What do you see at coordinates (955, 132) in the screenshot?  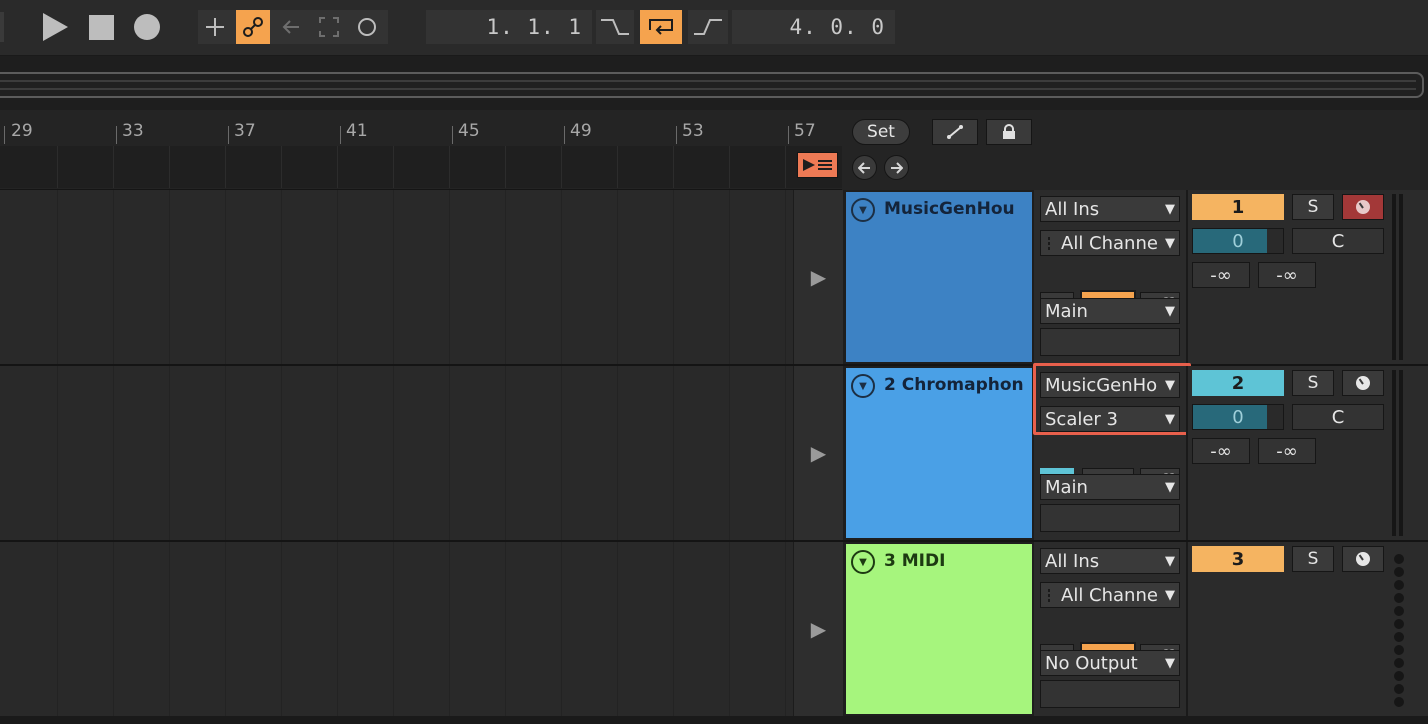 I see `draw-mode-icon` at bounding box center [955, 132].